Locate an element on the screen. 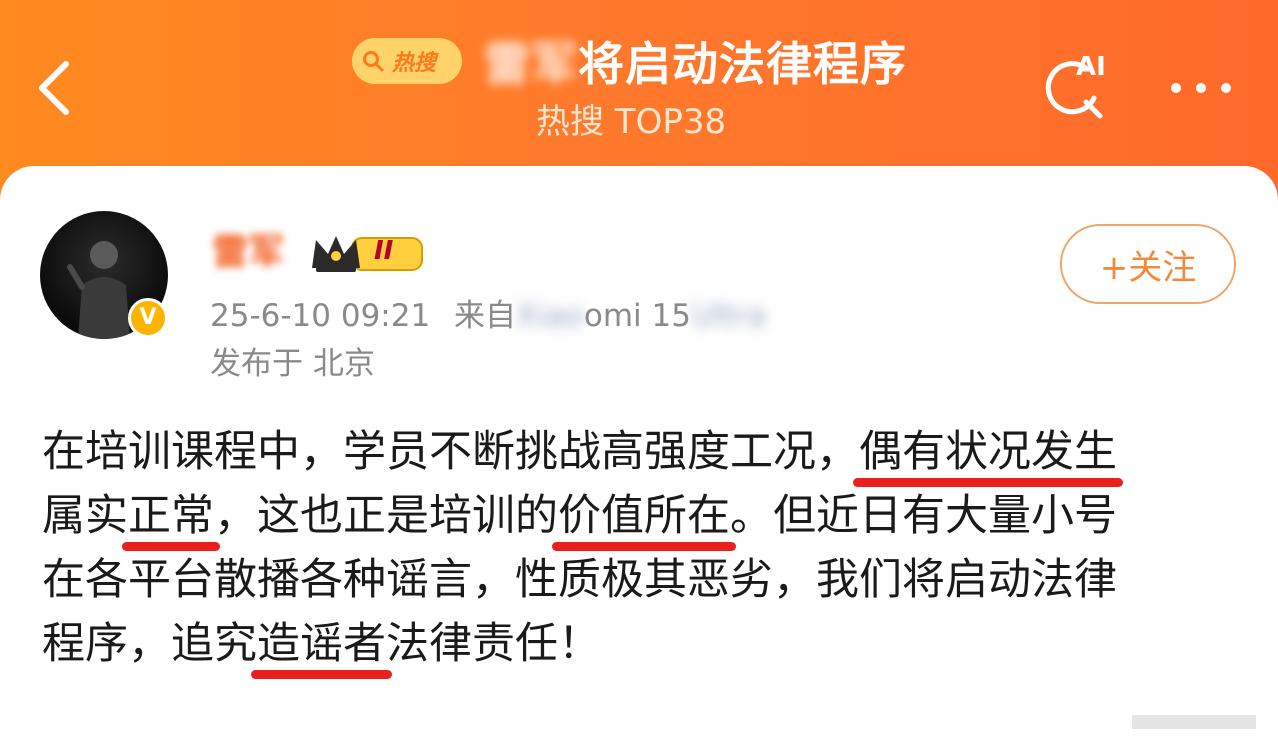  title-blurred-name: 雷军 is located at coordinates (531, 64).